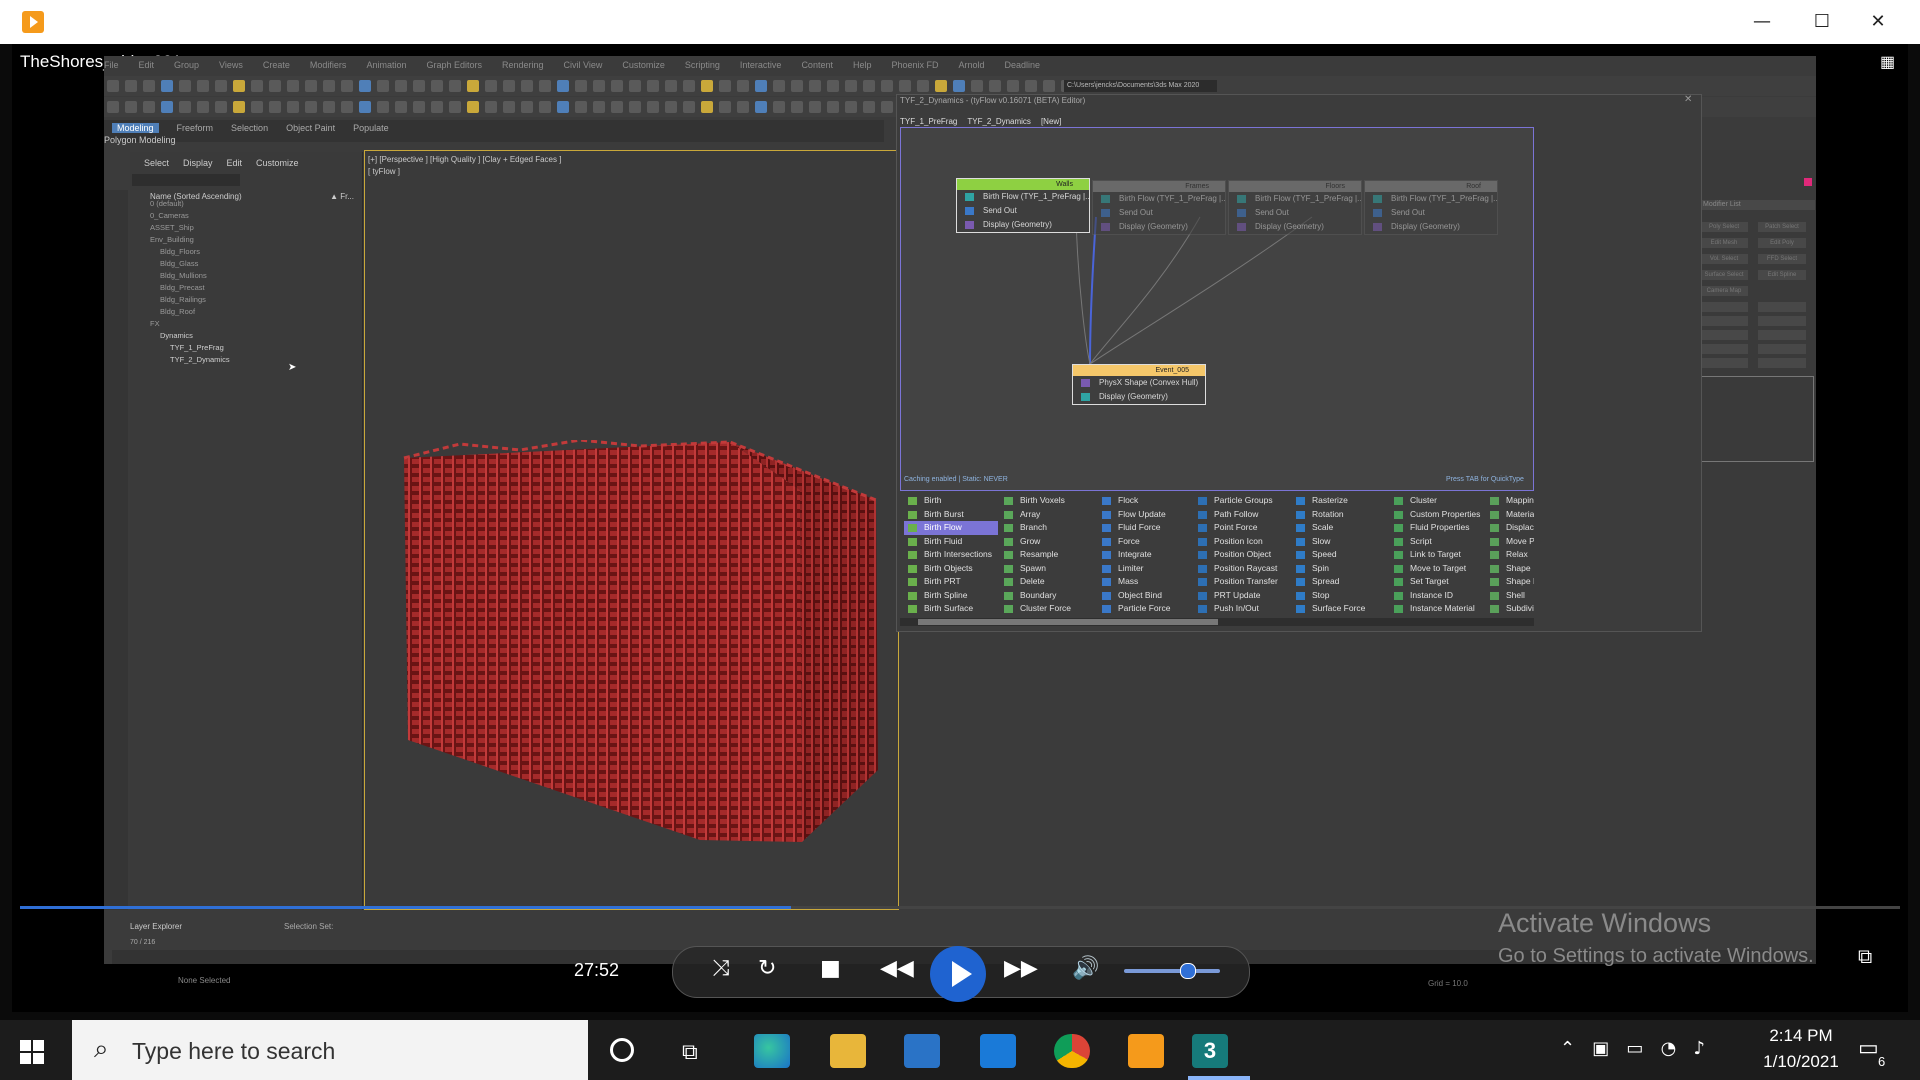  What do you see at coordinates (1145, 569) in the screenshot?
I see `tyflow-depot-item: Limiter` at bounding box center [1145, 569].